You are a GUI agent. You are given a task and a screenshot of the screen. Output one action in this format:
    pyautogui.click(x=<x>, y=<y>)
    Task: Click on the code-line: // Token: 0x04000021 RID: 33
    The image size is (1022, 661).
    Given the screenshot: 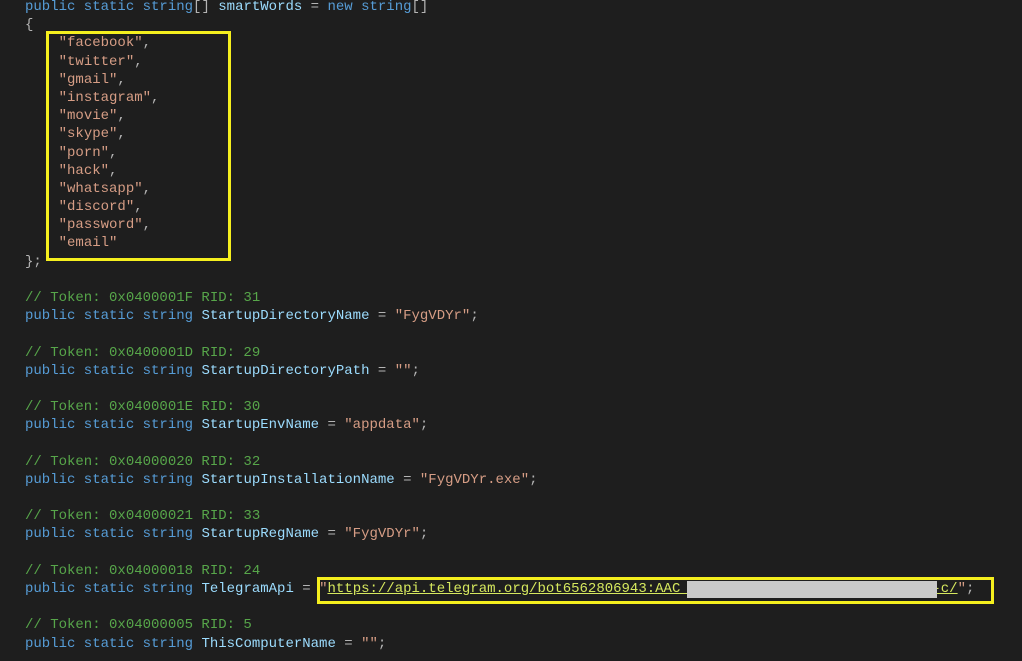 What is the action you would take?
    pyautogui.click(x=499, y=516)
    